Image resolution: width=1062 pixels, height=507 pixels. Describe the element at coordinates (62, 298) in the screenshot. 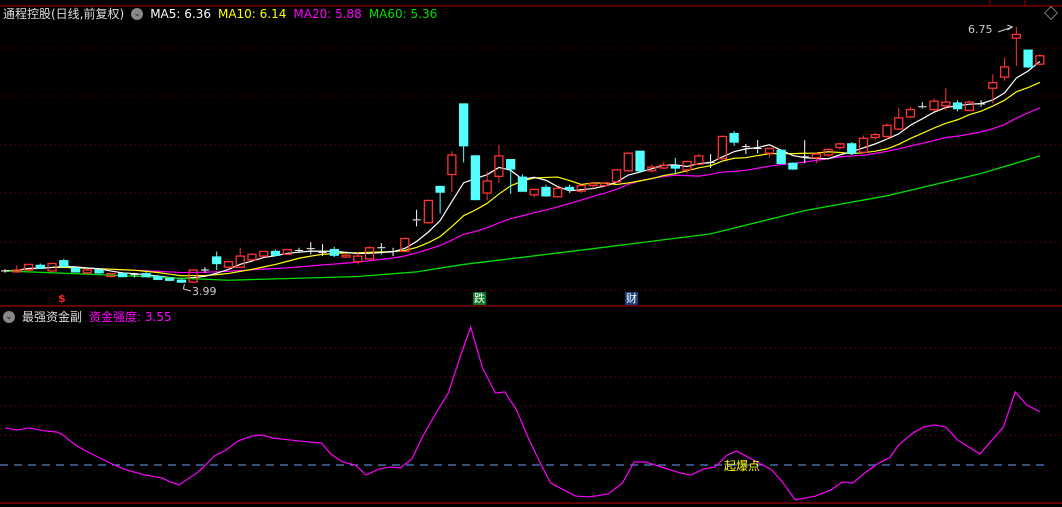

I see `dollar-marker: $` at that location.